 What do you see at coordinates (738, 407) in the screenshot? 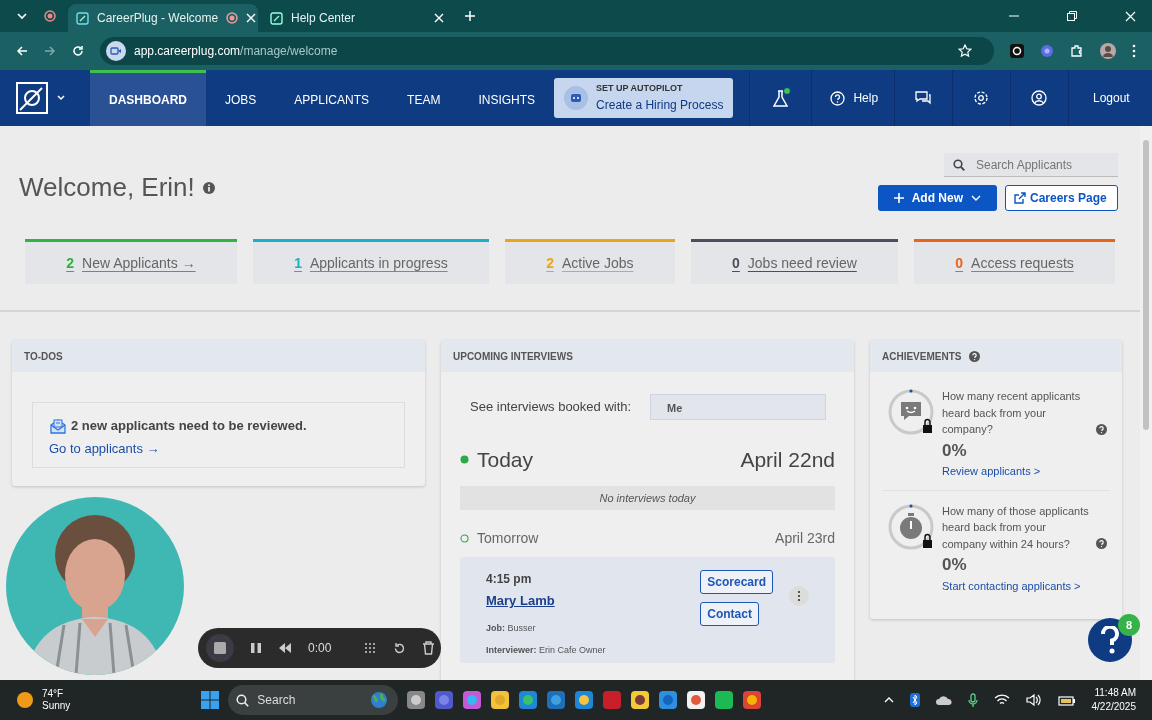
I see `interviewer-select: Me` at bounding box center [738, 407].